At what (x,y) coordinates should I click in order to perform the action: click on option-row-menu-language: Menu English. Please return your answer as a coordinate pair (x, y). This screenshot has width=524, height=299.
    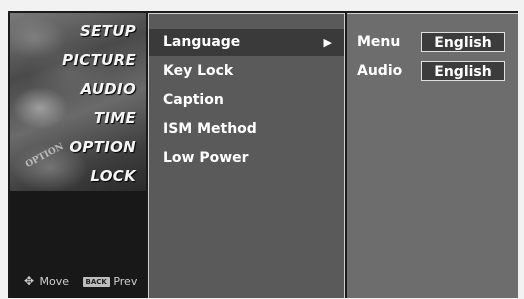
    Looking at the image, I should click on (432, 42).